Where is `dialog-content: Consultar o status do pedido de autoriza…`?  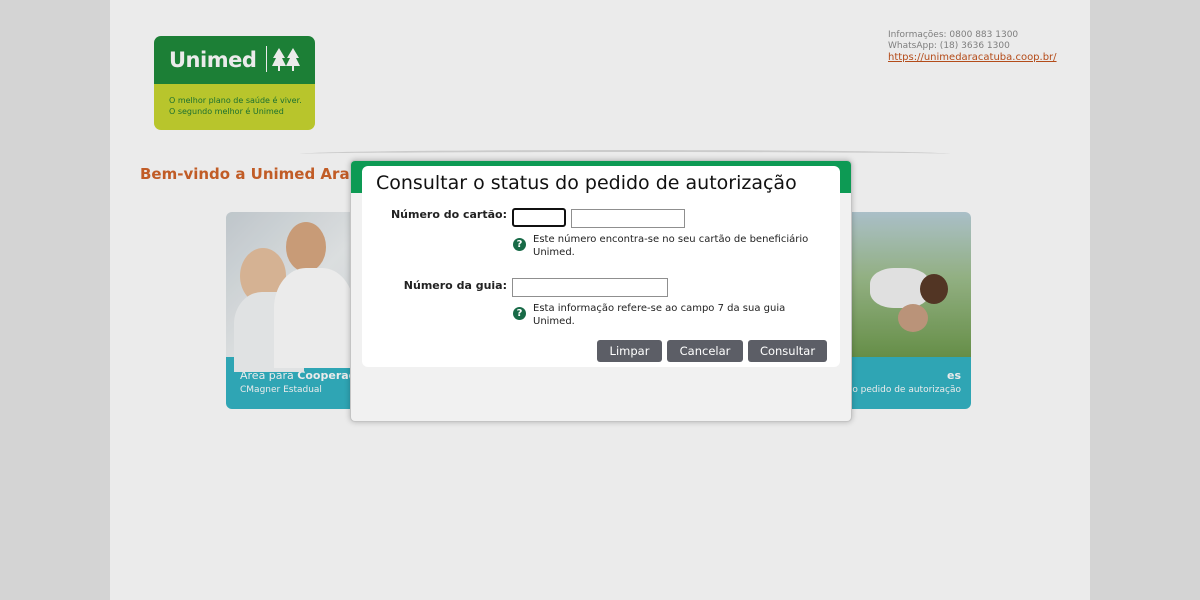
dialog-content: Consultar o status do pedido de autoriza… is located at coordinates (601, 266).